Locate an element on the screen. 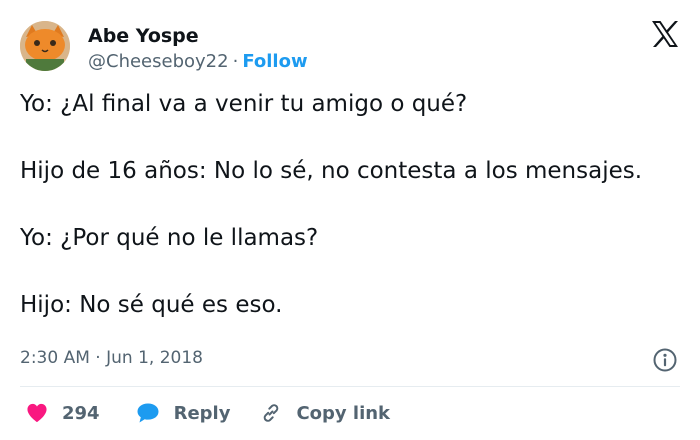  like-button: 294 is located at coordinates (63, 413).